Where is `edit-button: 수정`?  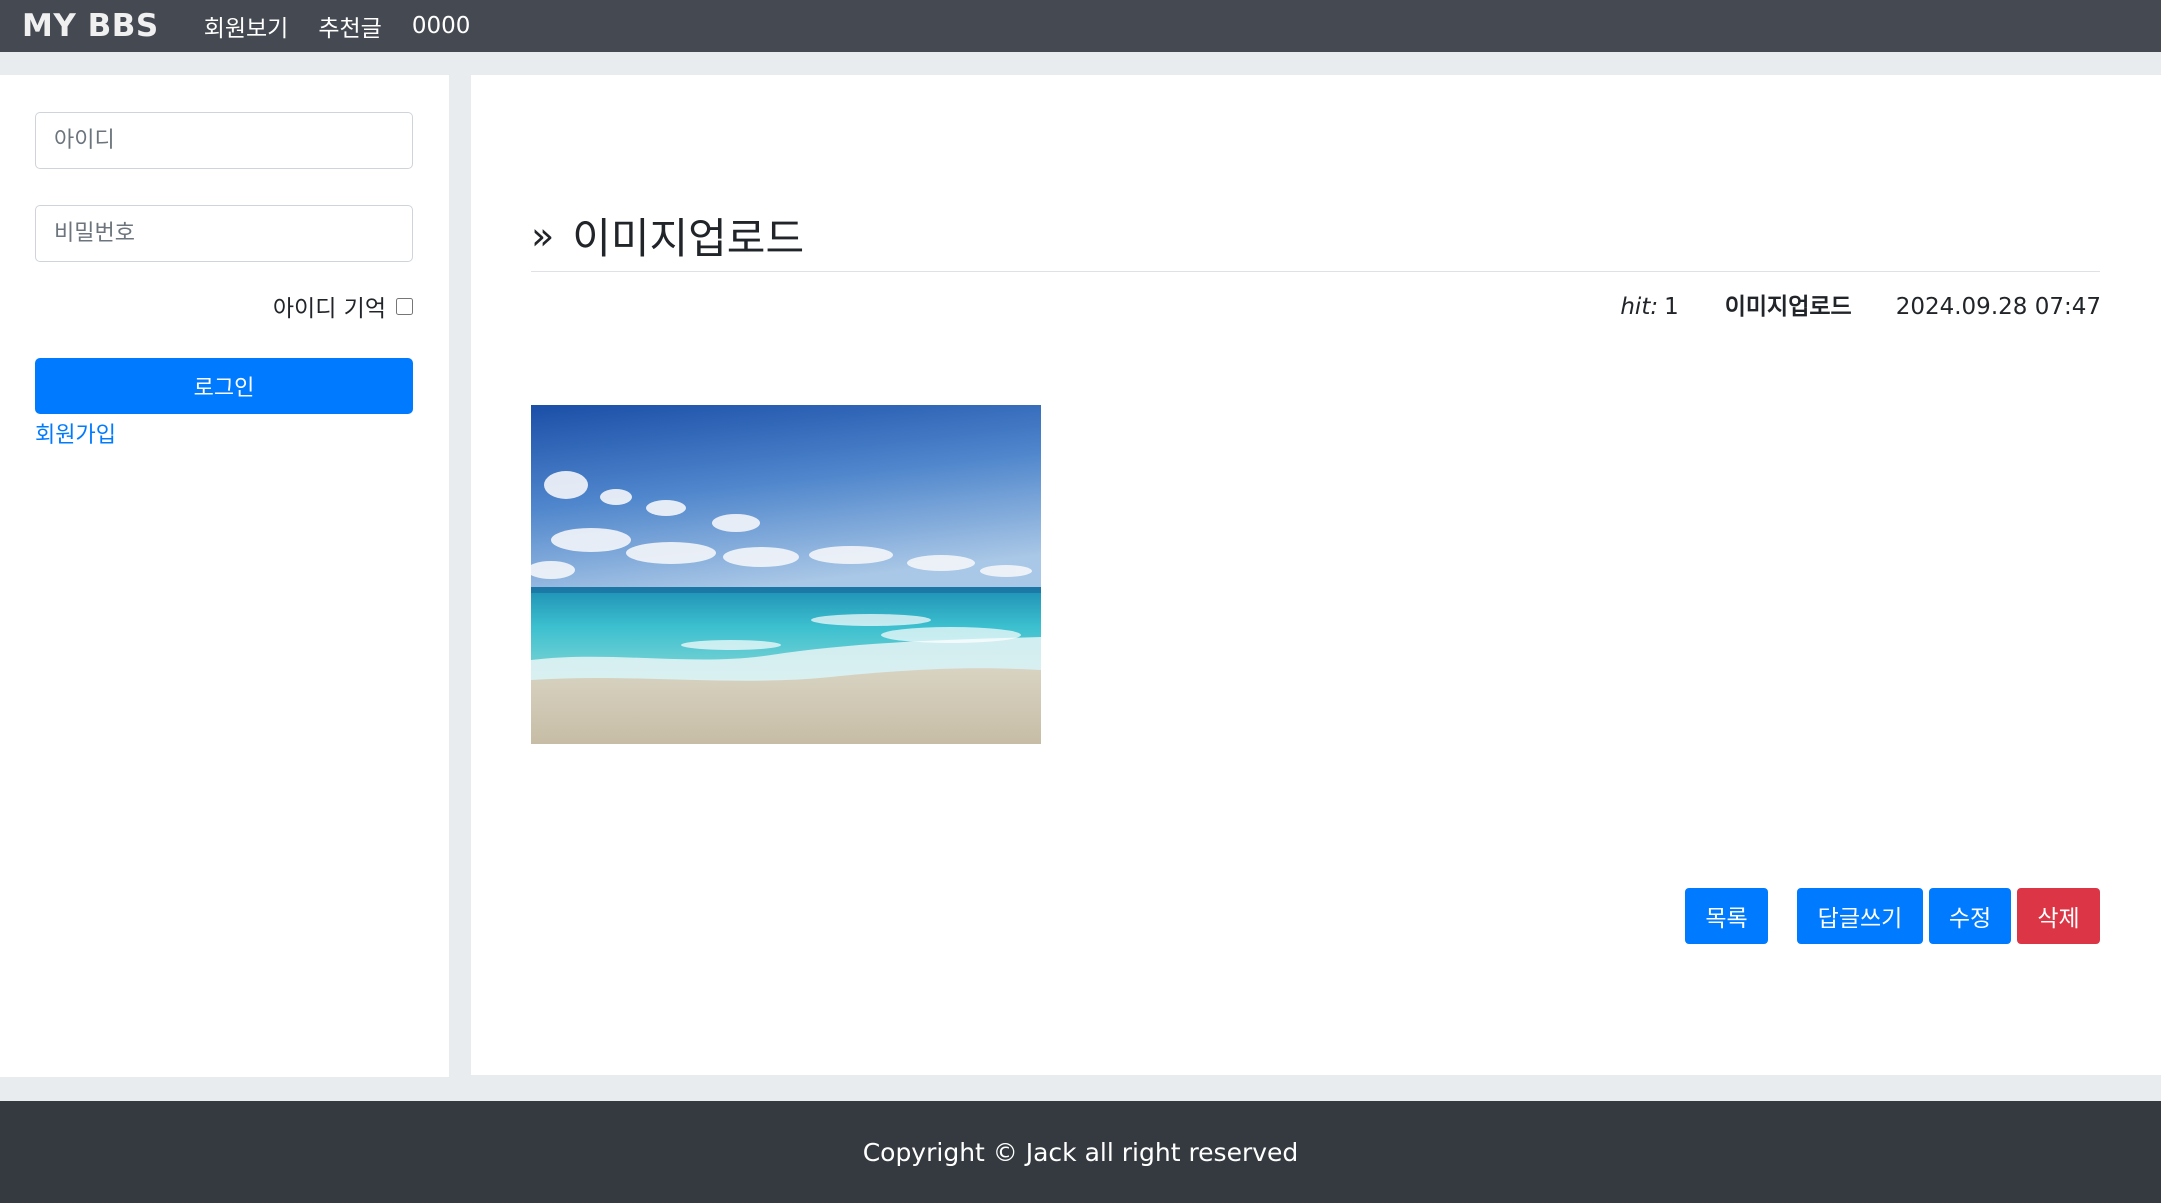
edit-button: 수정 is located at coordinates (1970, 916).